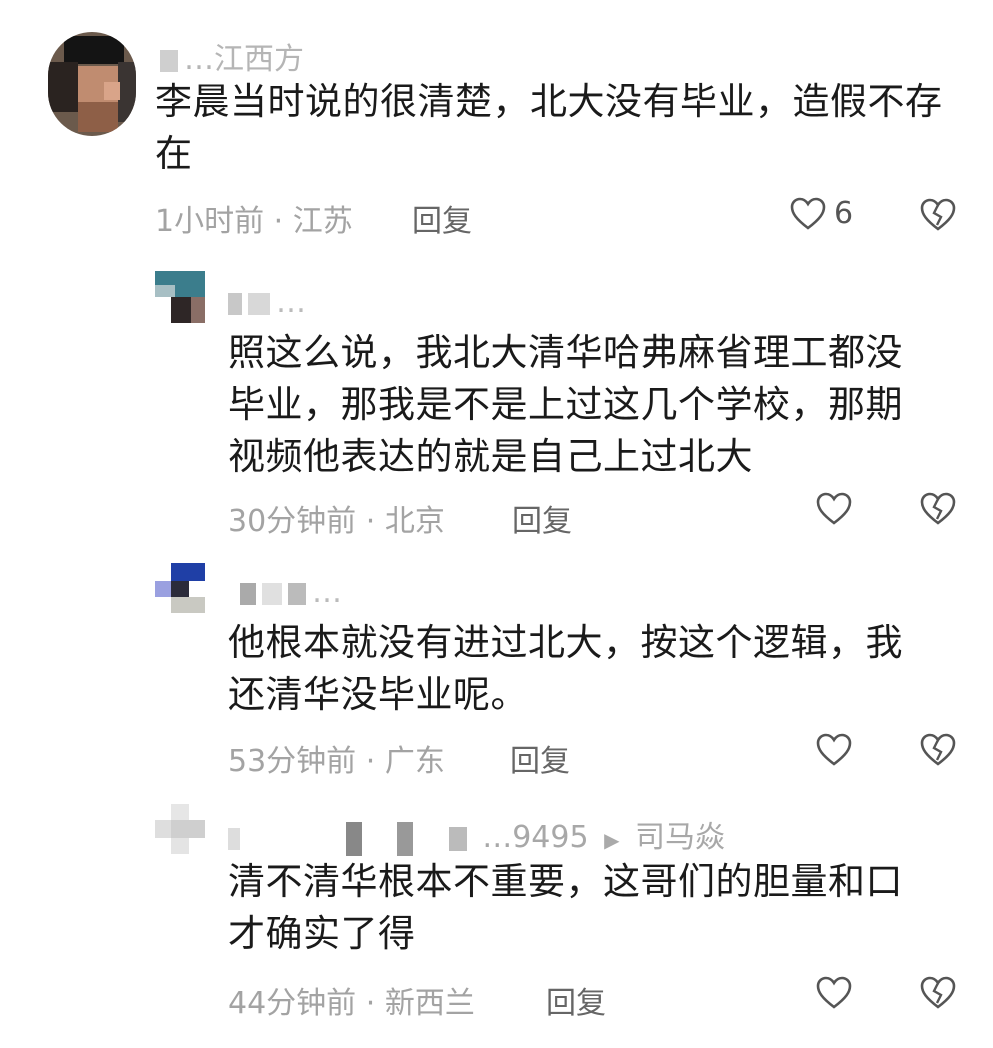  I want to click on comment-text: 他根本就没有进过北大，按这个逻辑，我还清华没毕业呢。, so click(565, 668).